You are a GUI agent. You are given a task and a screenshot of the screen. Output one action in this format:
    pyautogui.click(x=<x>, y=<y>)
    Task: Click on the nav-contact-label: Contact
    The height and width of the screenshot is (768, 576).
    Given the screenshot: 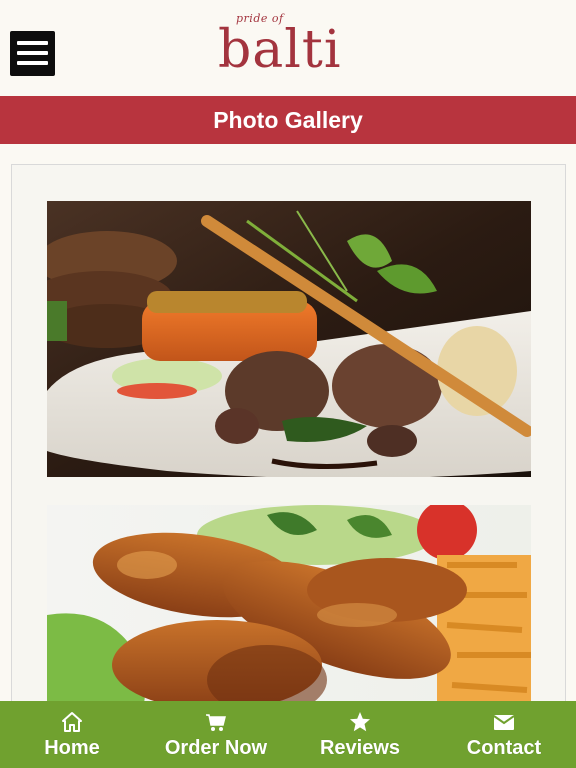 What is the action you would take?
    pyautogui.click(x=504, y=748)
    